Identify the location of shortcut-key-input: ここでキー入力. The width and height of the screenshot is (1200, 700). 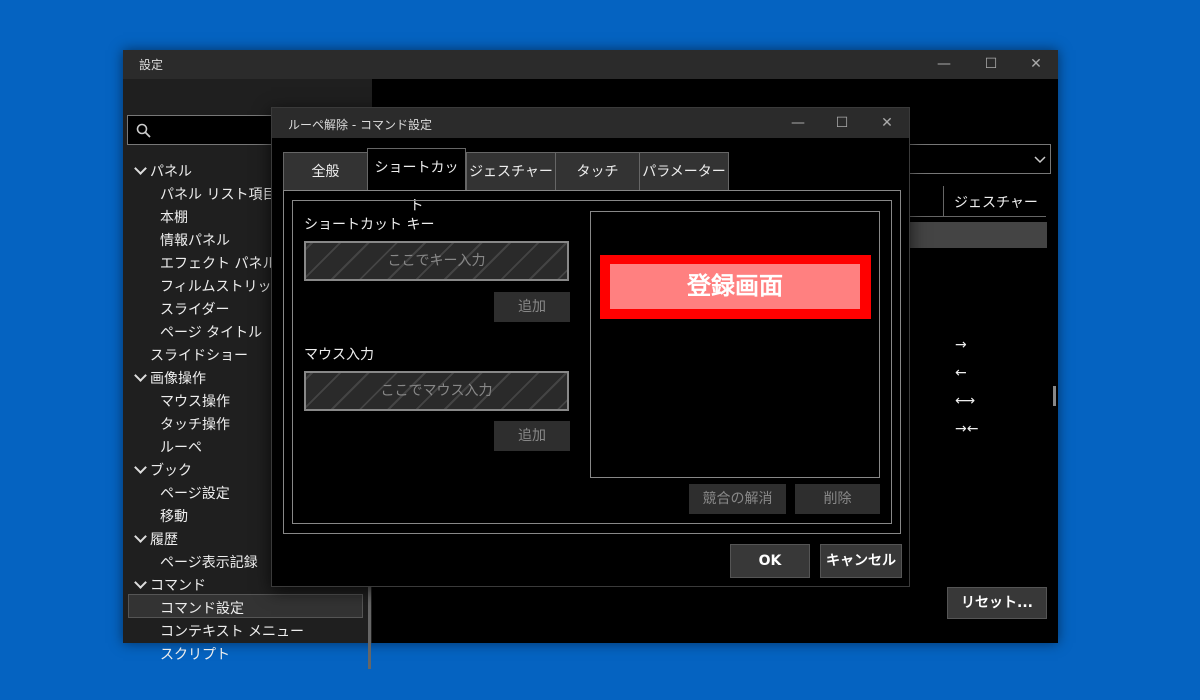
(436, 261).